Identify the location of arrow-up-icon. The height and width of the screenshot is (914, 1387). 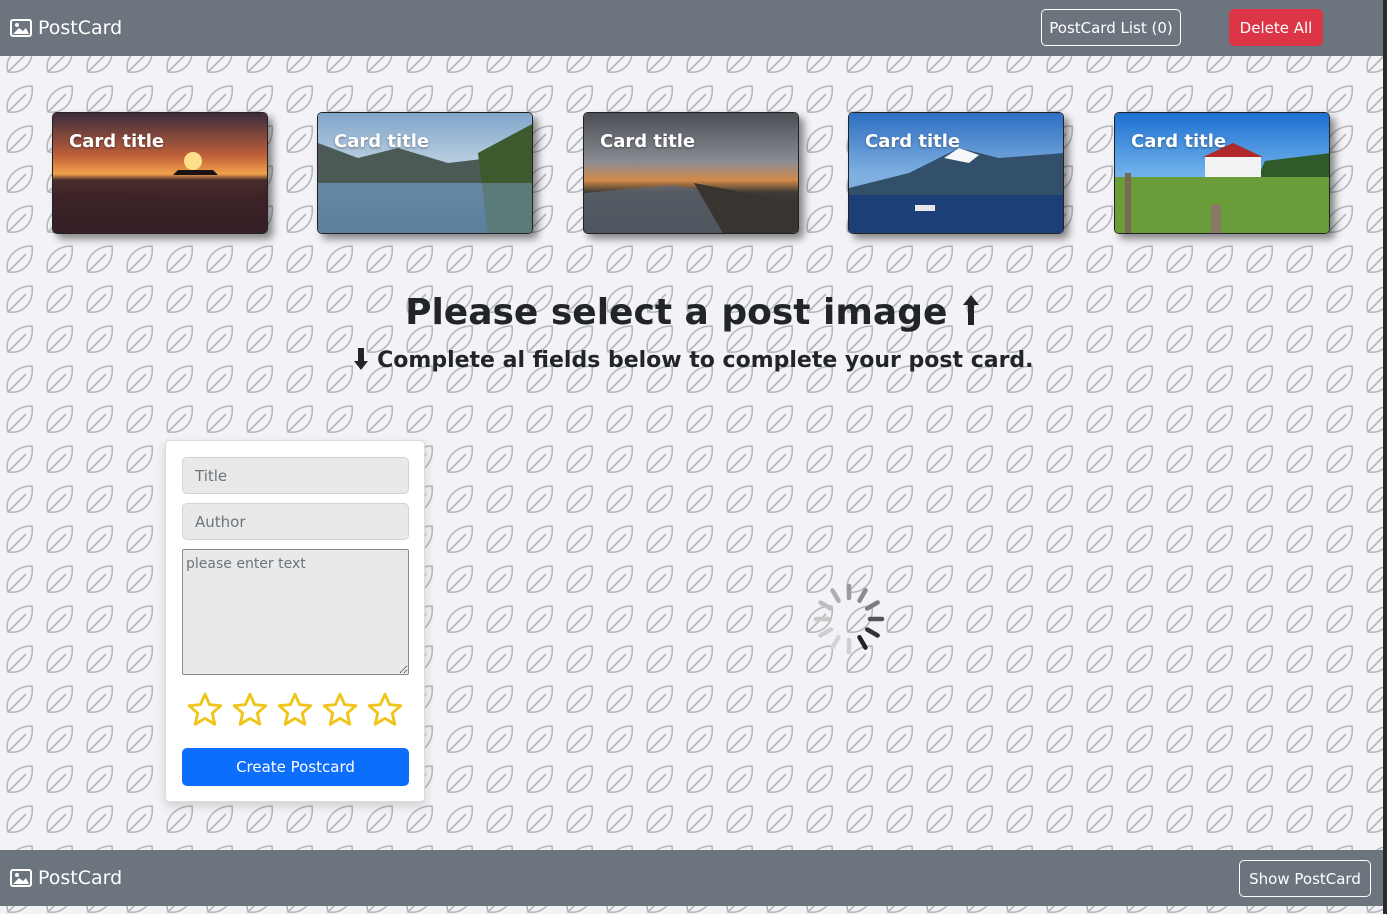
(970, 310).